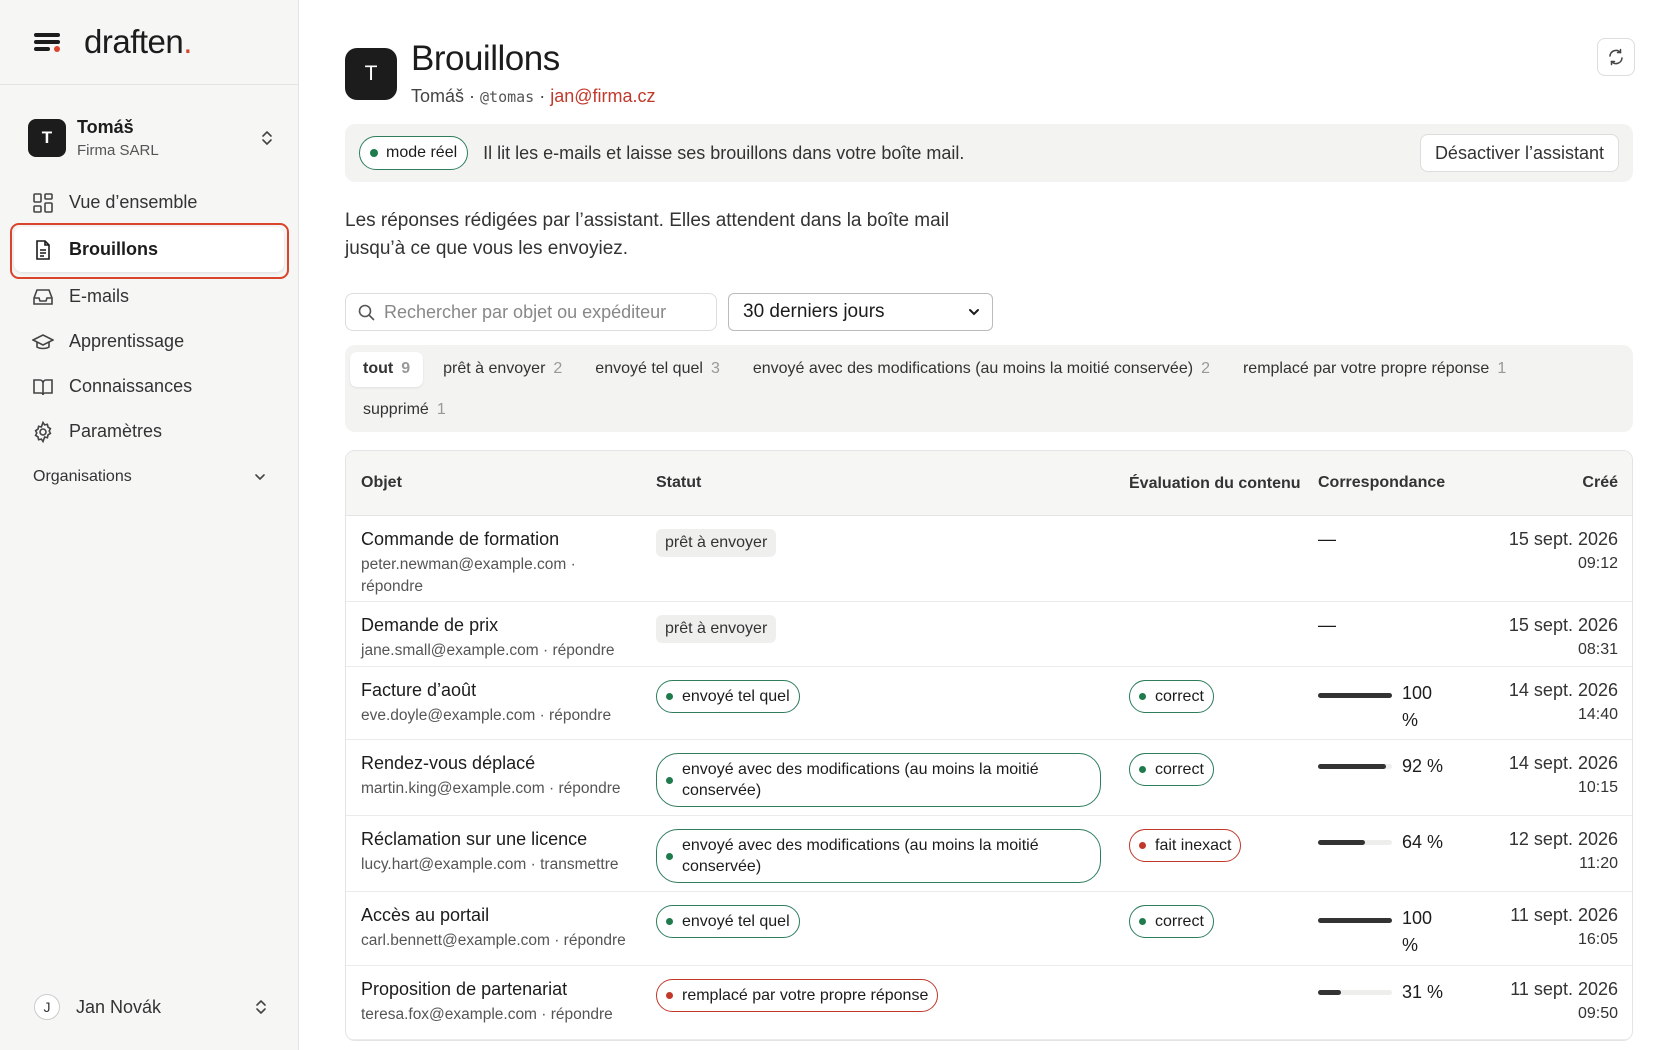  What do you see at coordinates (1616, 57) in the screenshot?
I see `refresh-button` at bounding box center [1616, 57].